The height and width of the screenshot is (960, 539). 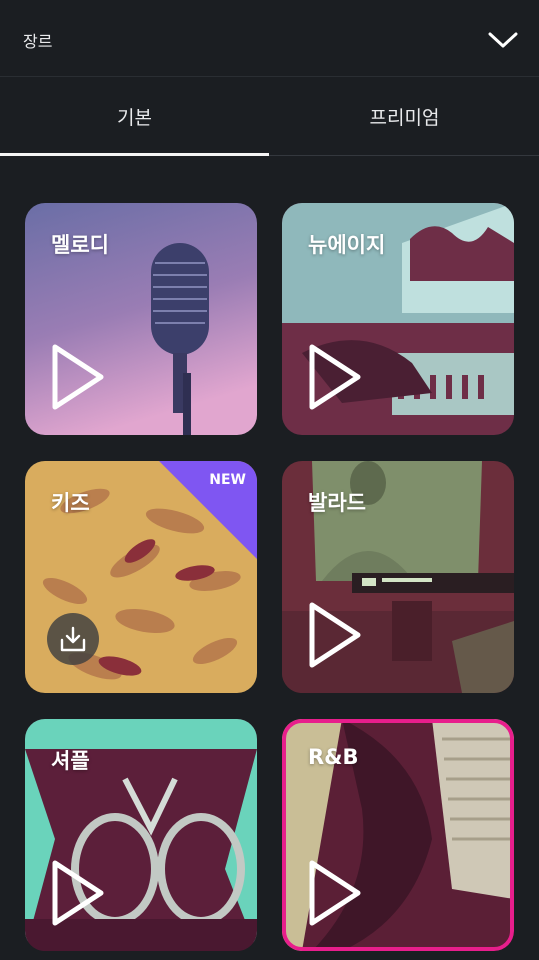 What do you see at coordinates (269, 38) in the screenshot?
I see `genre-header: 장르` at bounding box center [269, 38].